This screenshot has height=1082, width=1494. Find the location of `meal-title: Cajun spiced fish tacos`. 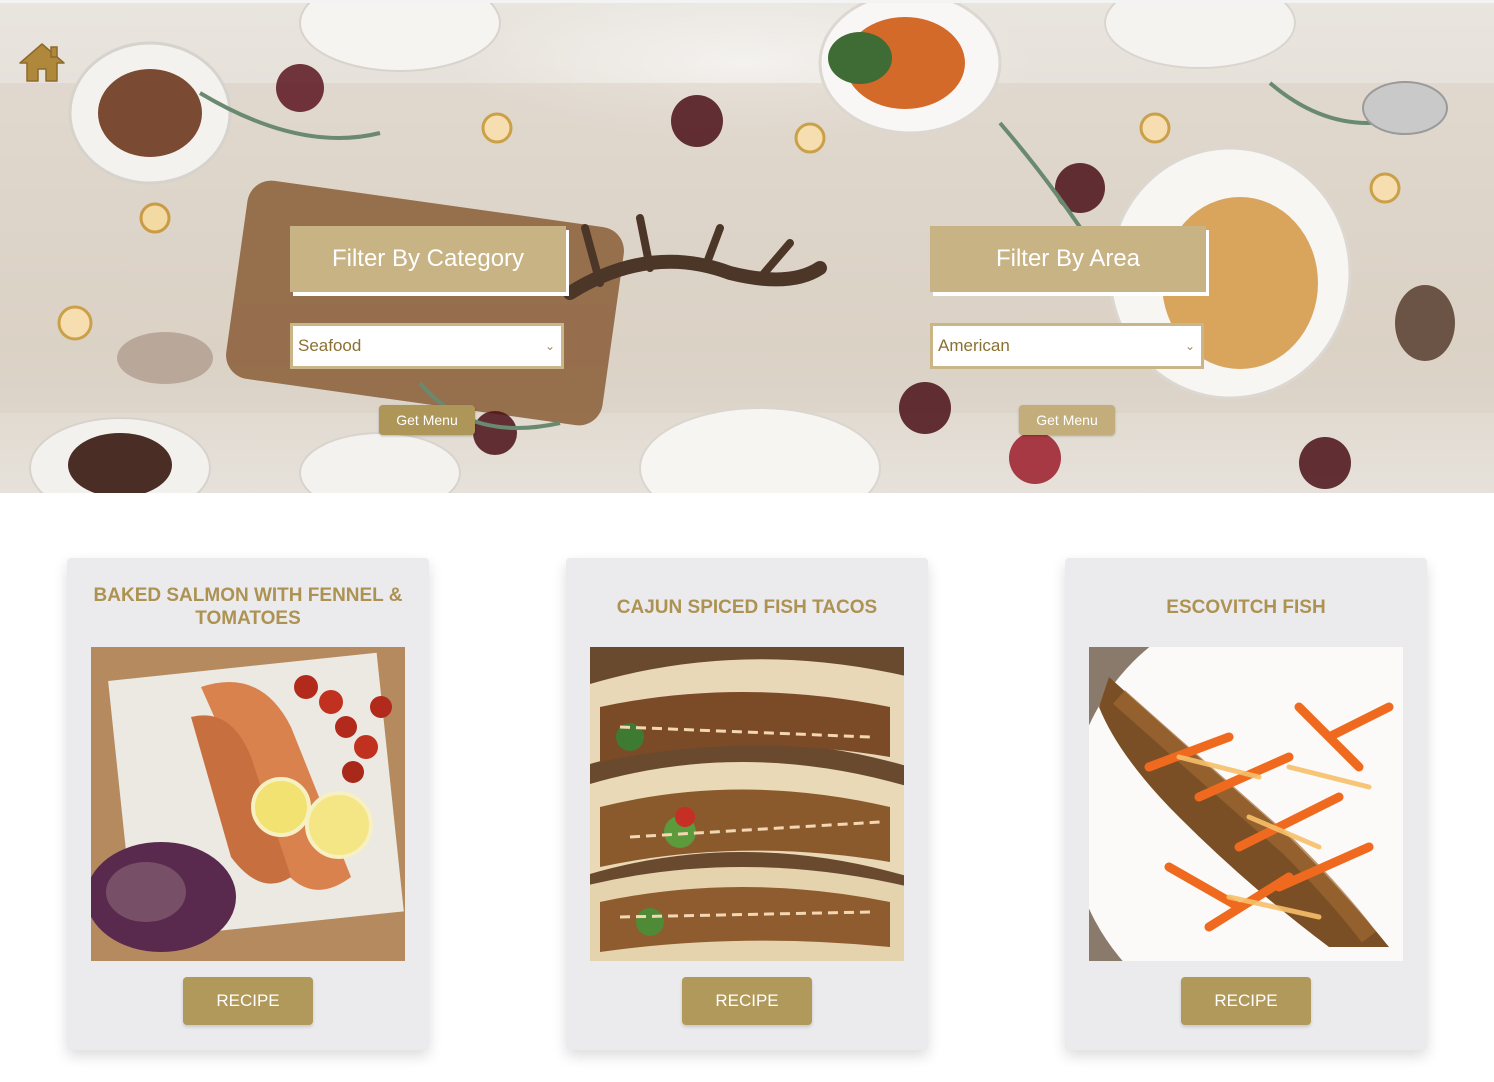

meal-title: Cajun spiced fish tacos is located at coordinates (747, 607).